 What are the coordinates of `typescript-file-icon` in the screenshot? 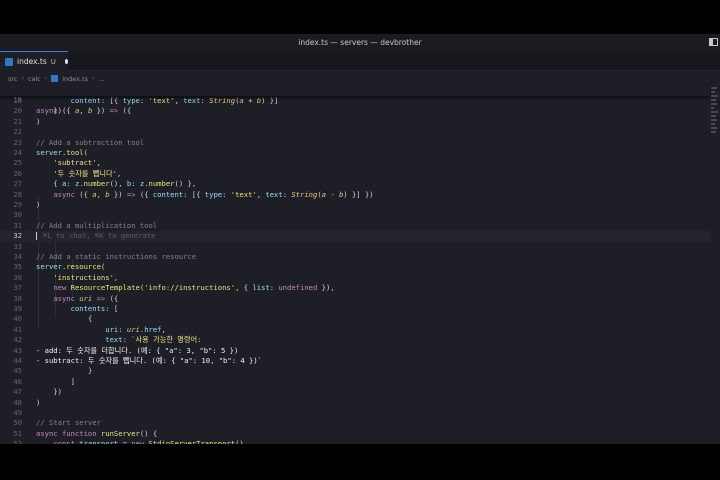 It's located at (55, 78).